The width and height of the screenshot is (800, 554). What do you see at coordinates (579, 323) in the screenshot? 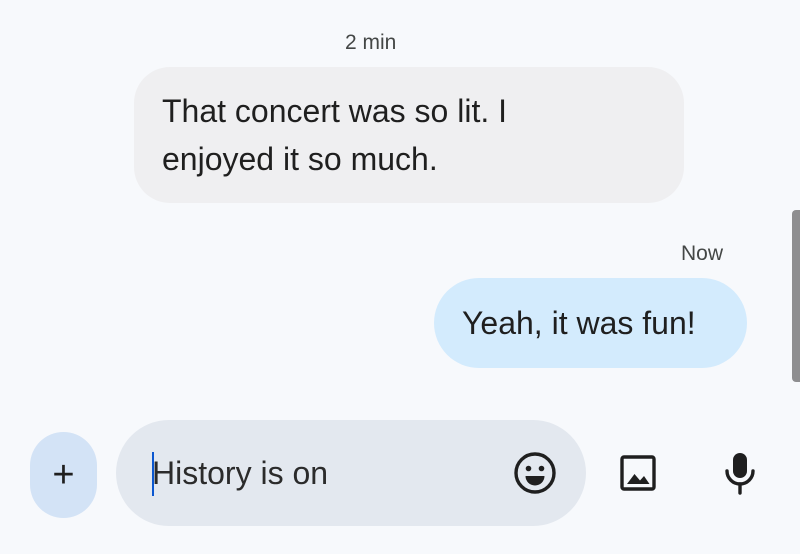
I see `message-text: Yeah, it was fun!` at bounding box center [579, 323].